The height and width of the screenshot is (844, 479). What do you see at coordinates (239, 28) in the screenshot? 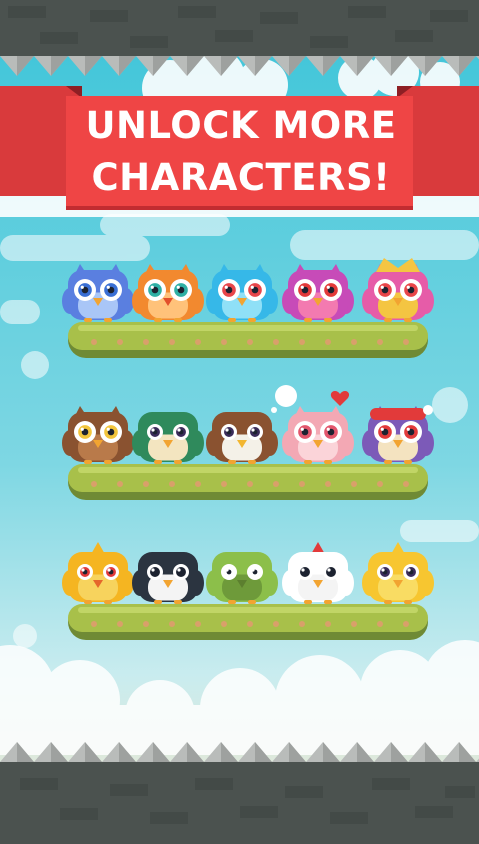
I see `top-wall` at bounding box center [239, 28].